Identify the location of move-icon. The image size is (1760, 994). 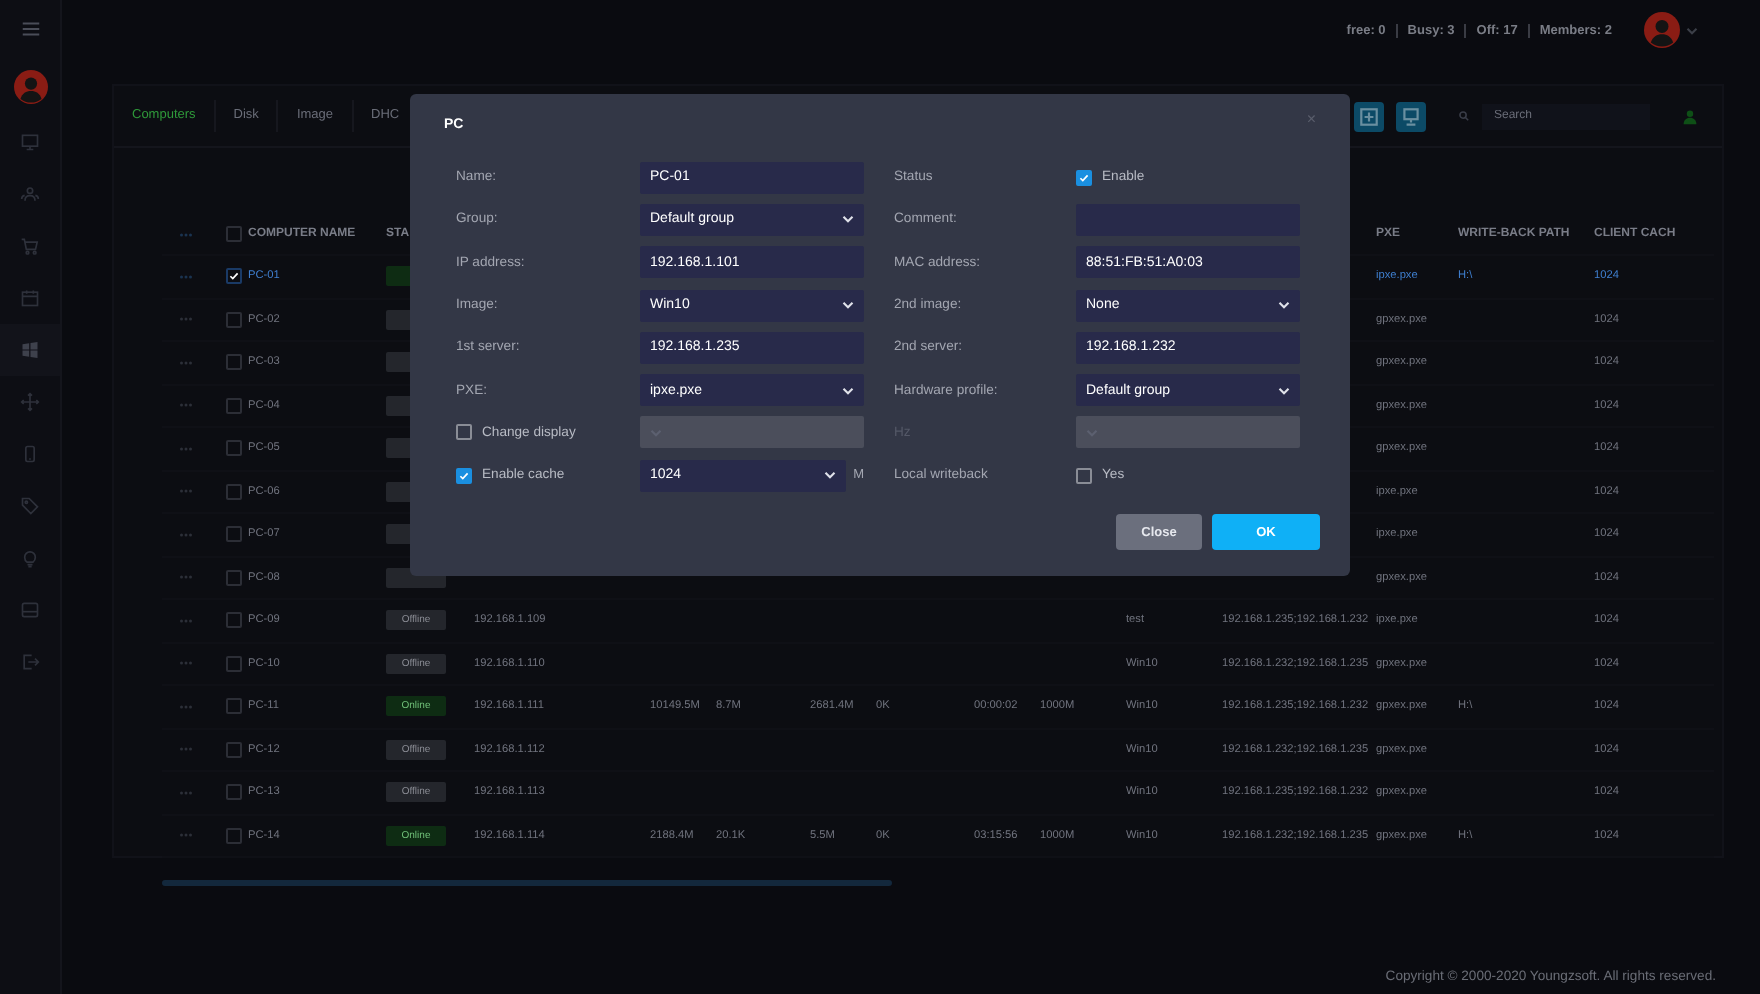
(30, 402).